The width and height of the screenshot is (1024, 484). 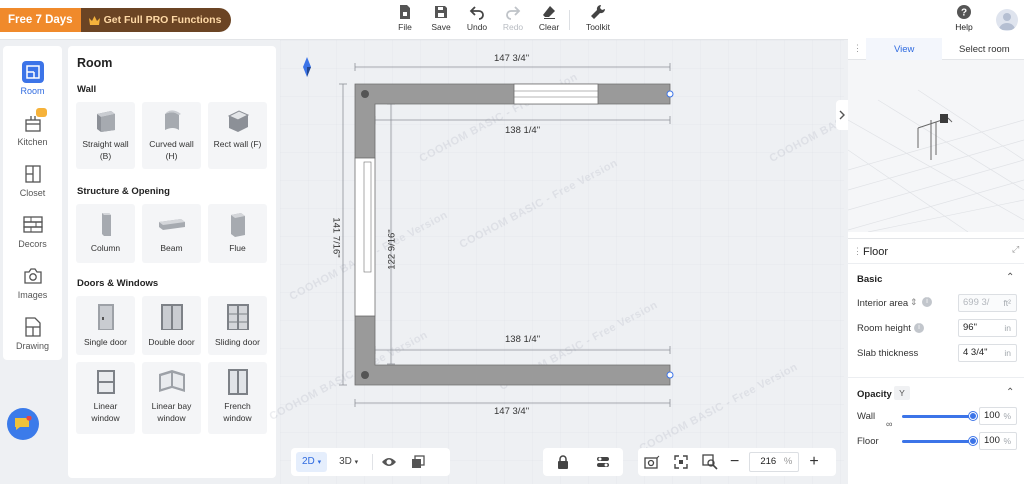 I want to click on zoom-in-button: +, so click(x=813, y=462).